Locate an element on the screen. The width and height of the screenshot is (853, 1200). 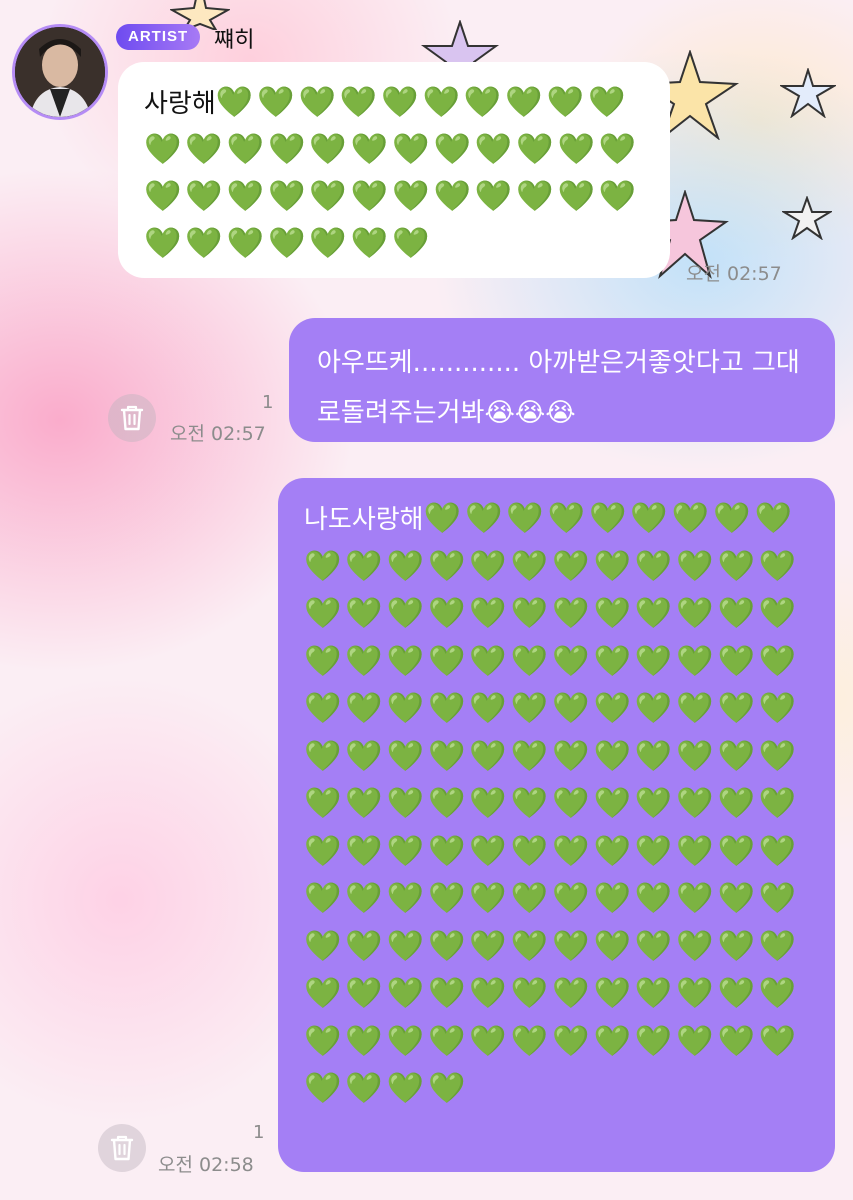
message-text-prefix: 사랑해 is located at coordinates (180, 104).